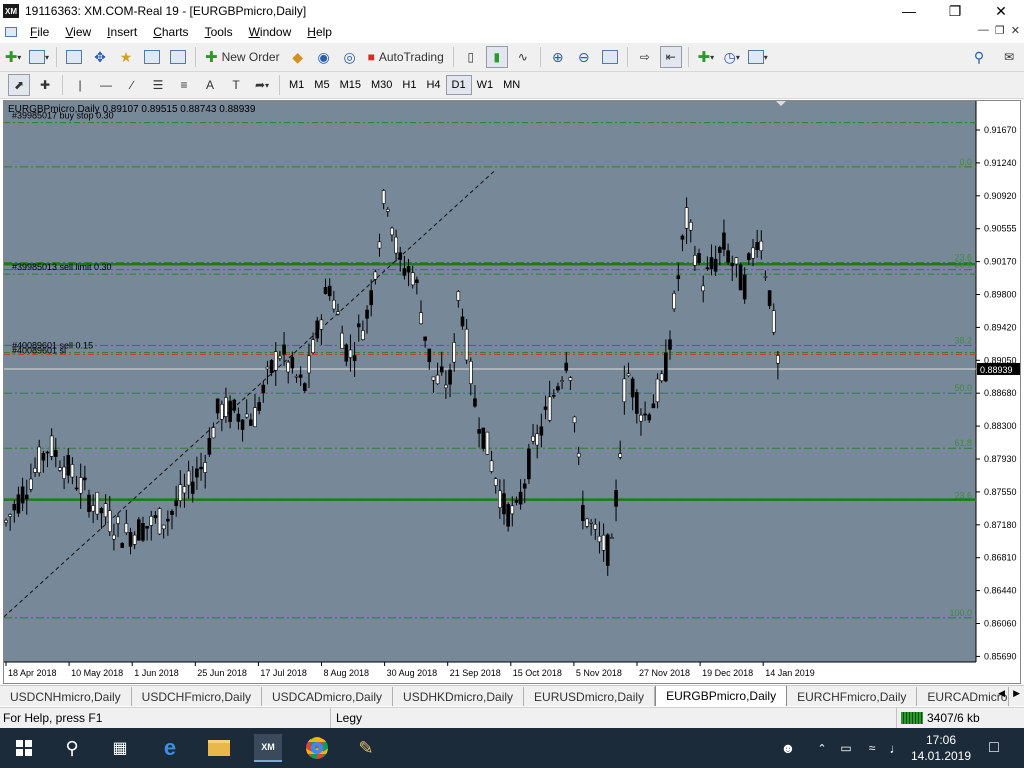 This screenshot has height=768, width=1024. Describe the element at coordinates (458, 85) in the screenshot. I see `timeframe-d1: D1` at that location.